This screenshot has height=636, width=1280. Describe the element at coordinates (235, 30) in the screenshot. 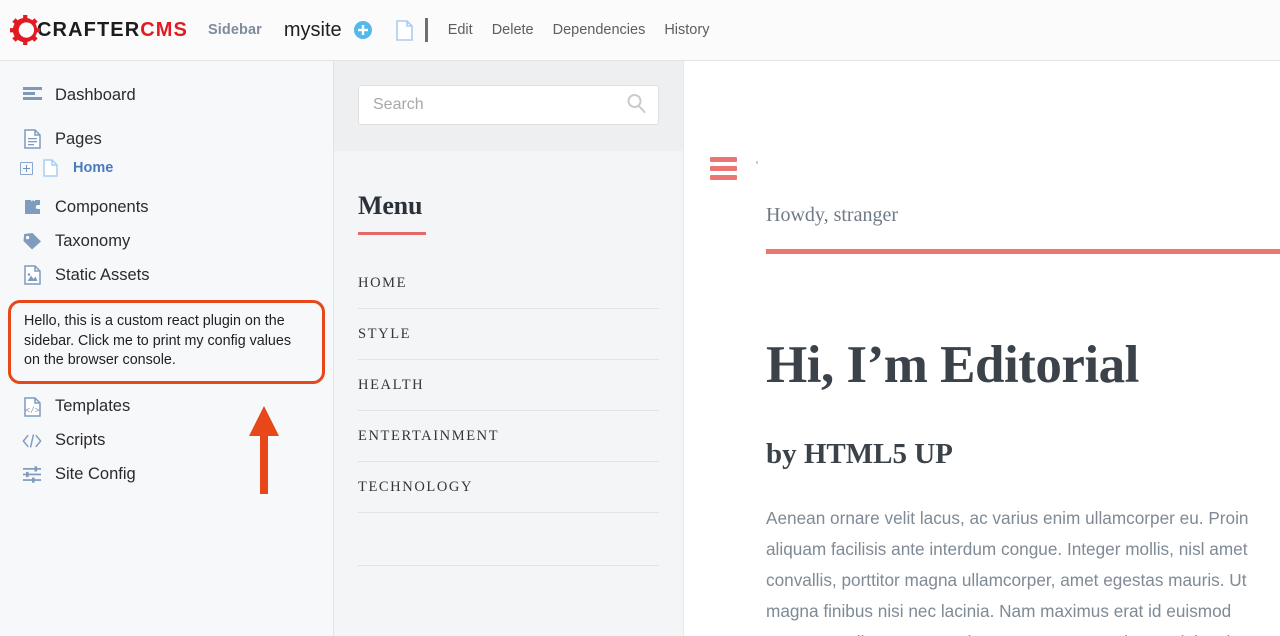

I see `sidebar-toggle-button: Sidebar` at that location.